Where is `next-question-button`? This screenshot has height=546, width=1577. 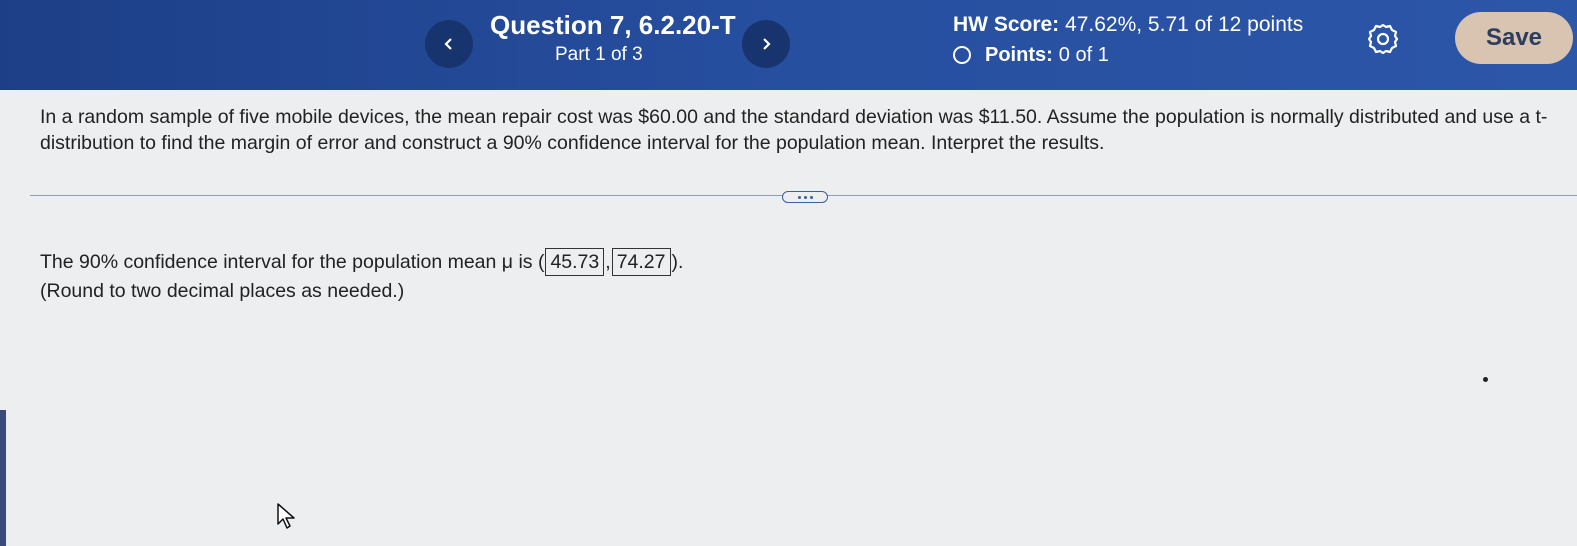
next-question-button is located at coordinates (766, 44).